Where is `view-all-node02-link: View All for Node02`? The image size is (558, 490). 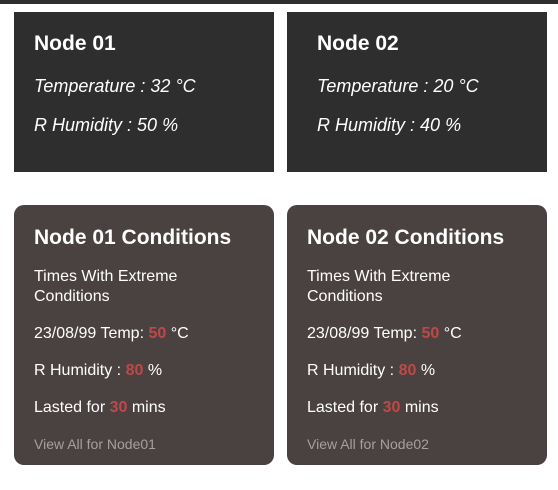
view-all-node02-link: View All for Node02 is located at coordinates (368, 444).